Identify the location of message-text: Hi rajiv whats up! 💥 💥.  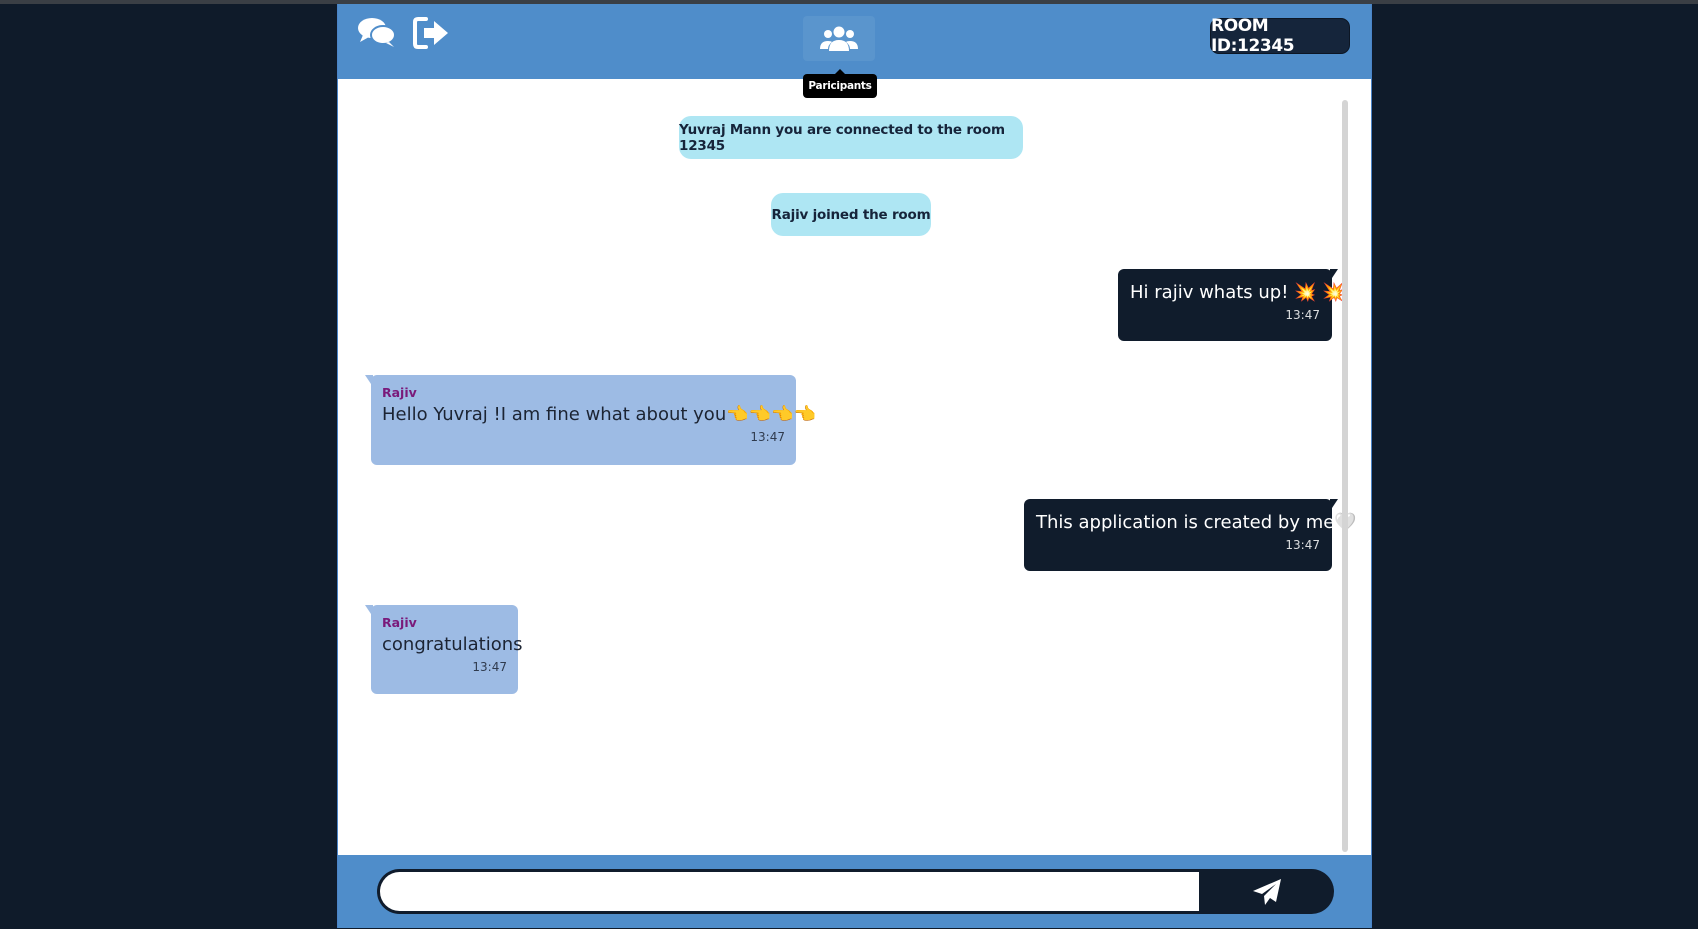
(1237, 292).